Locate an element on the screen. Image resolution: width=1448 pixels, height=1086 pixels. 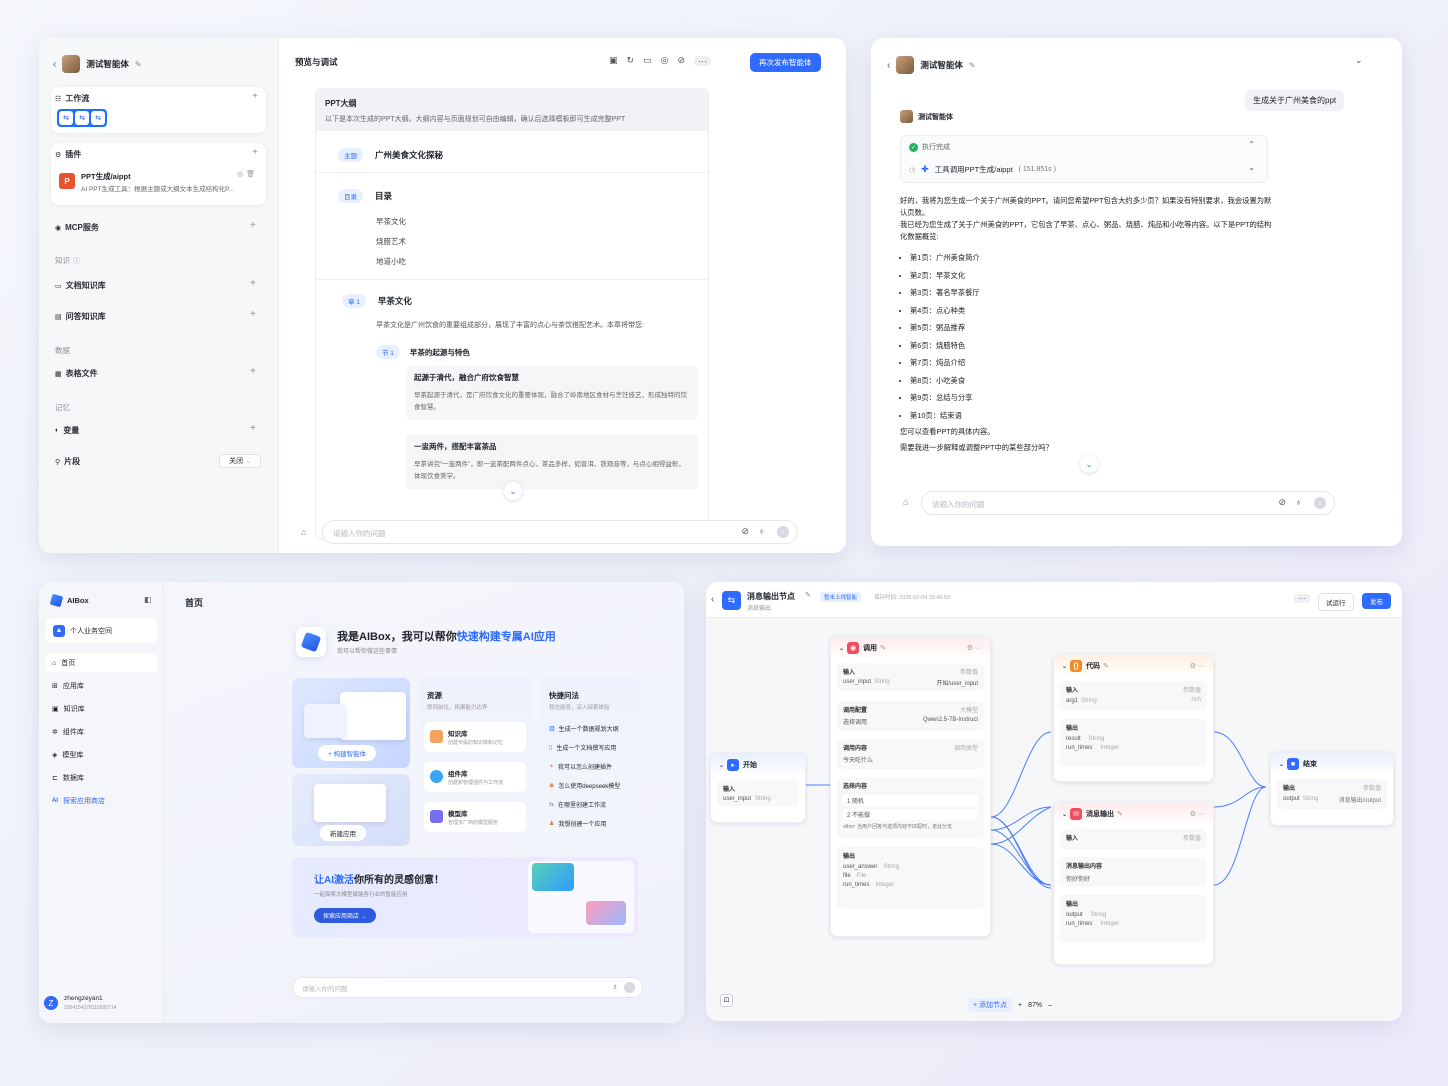
content-text: 你好你好 is located at coordinates (1133, 878).